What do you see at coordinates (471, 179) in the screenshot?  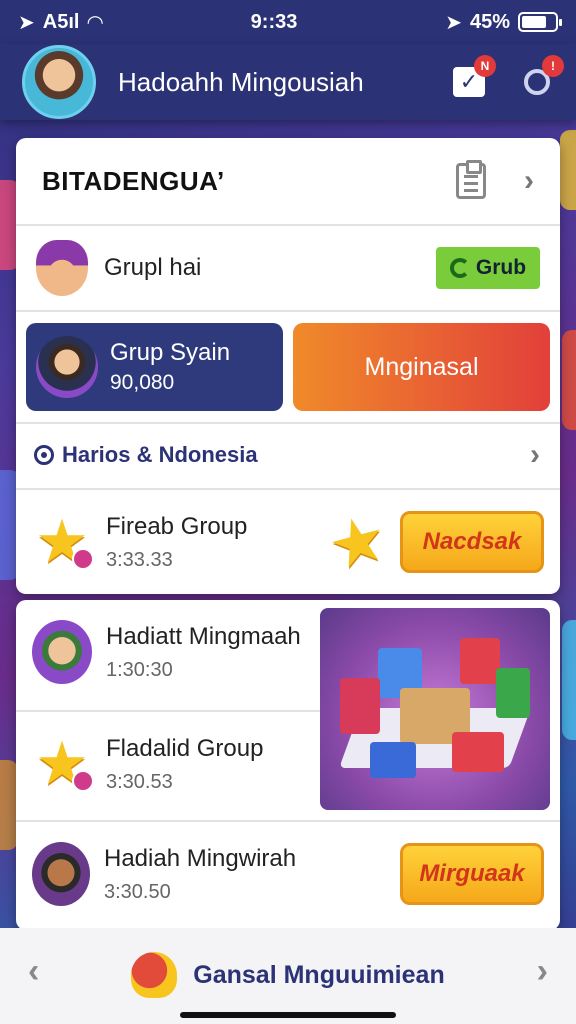 I see `clipboard-icon` at bounding box center [471, 179].